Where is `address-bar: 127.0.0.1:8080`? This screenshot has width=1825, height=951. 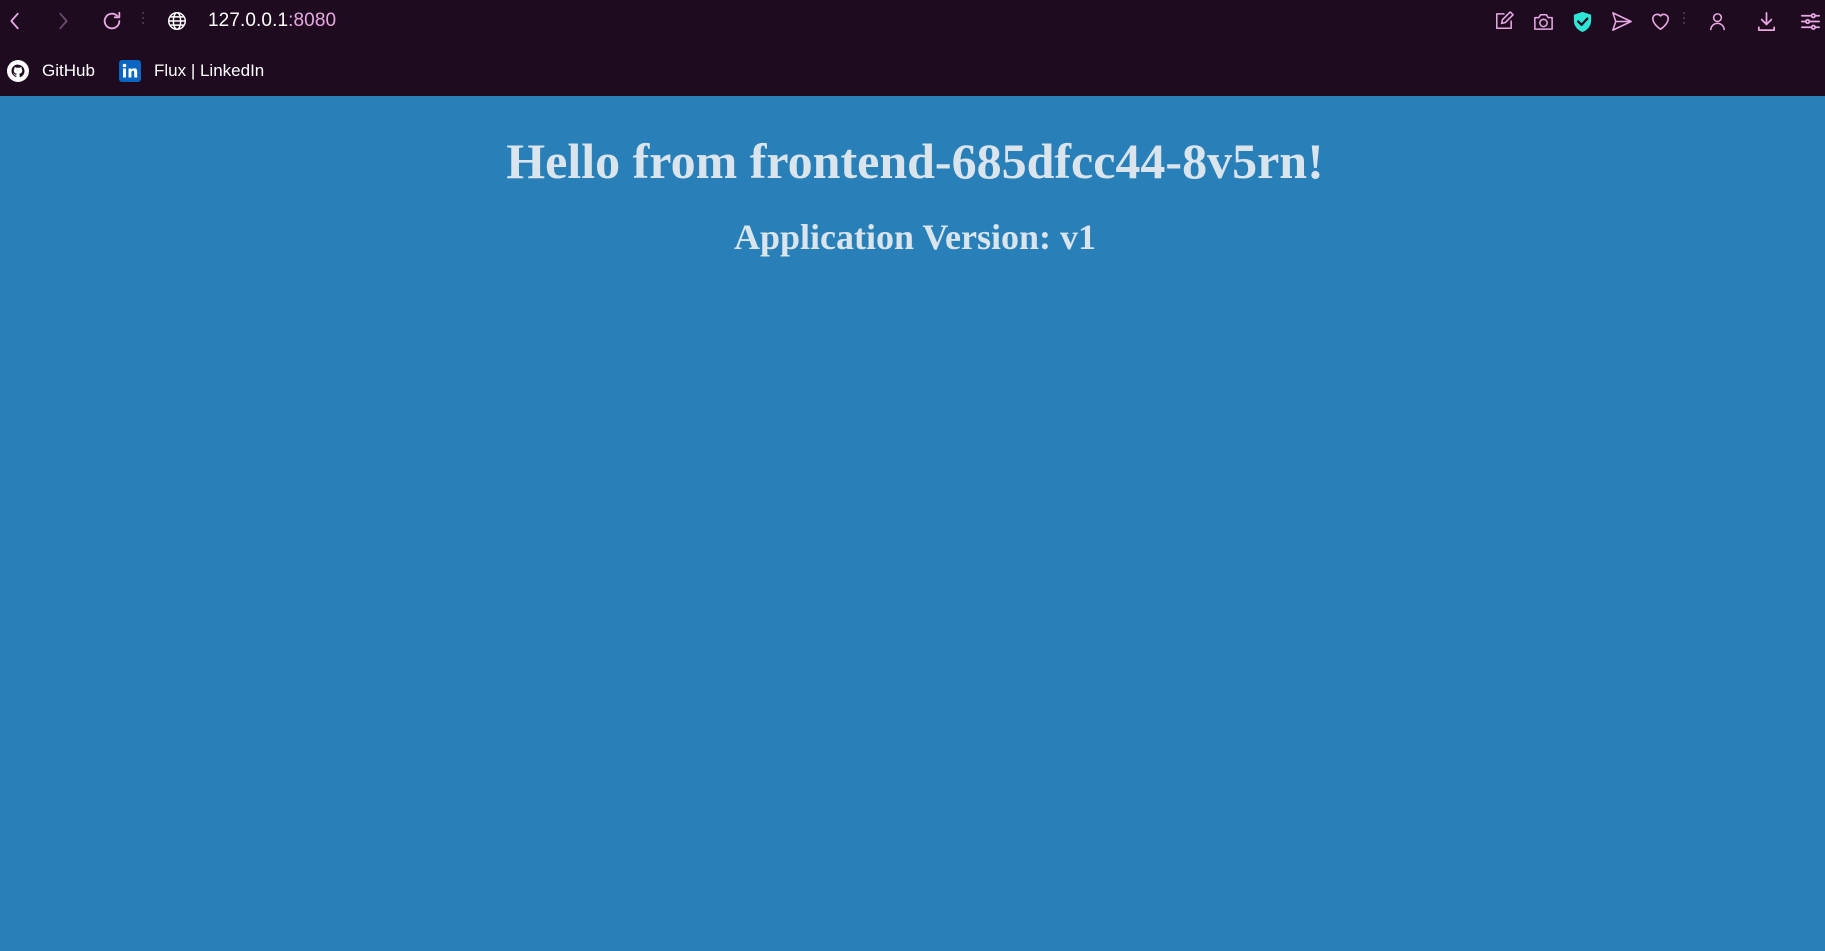
address-bar: 127.0.0.1:8080 is located at coordinates (816, 21).